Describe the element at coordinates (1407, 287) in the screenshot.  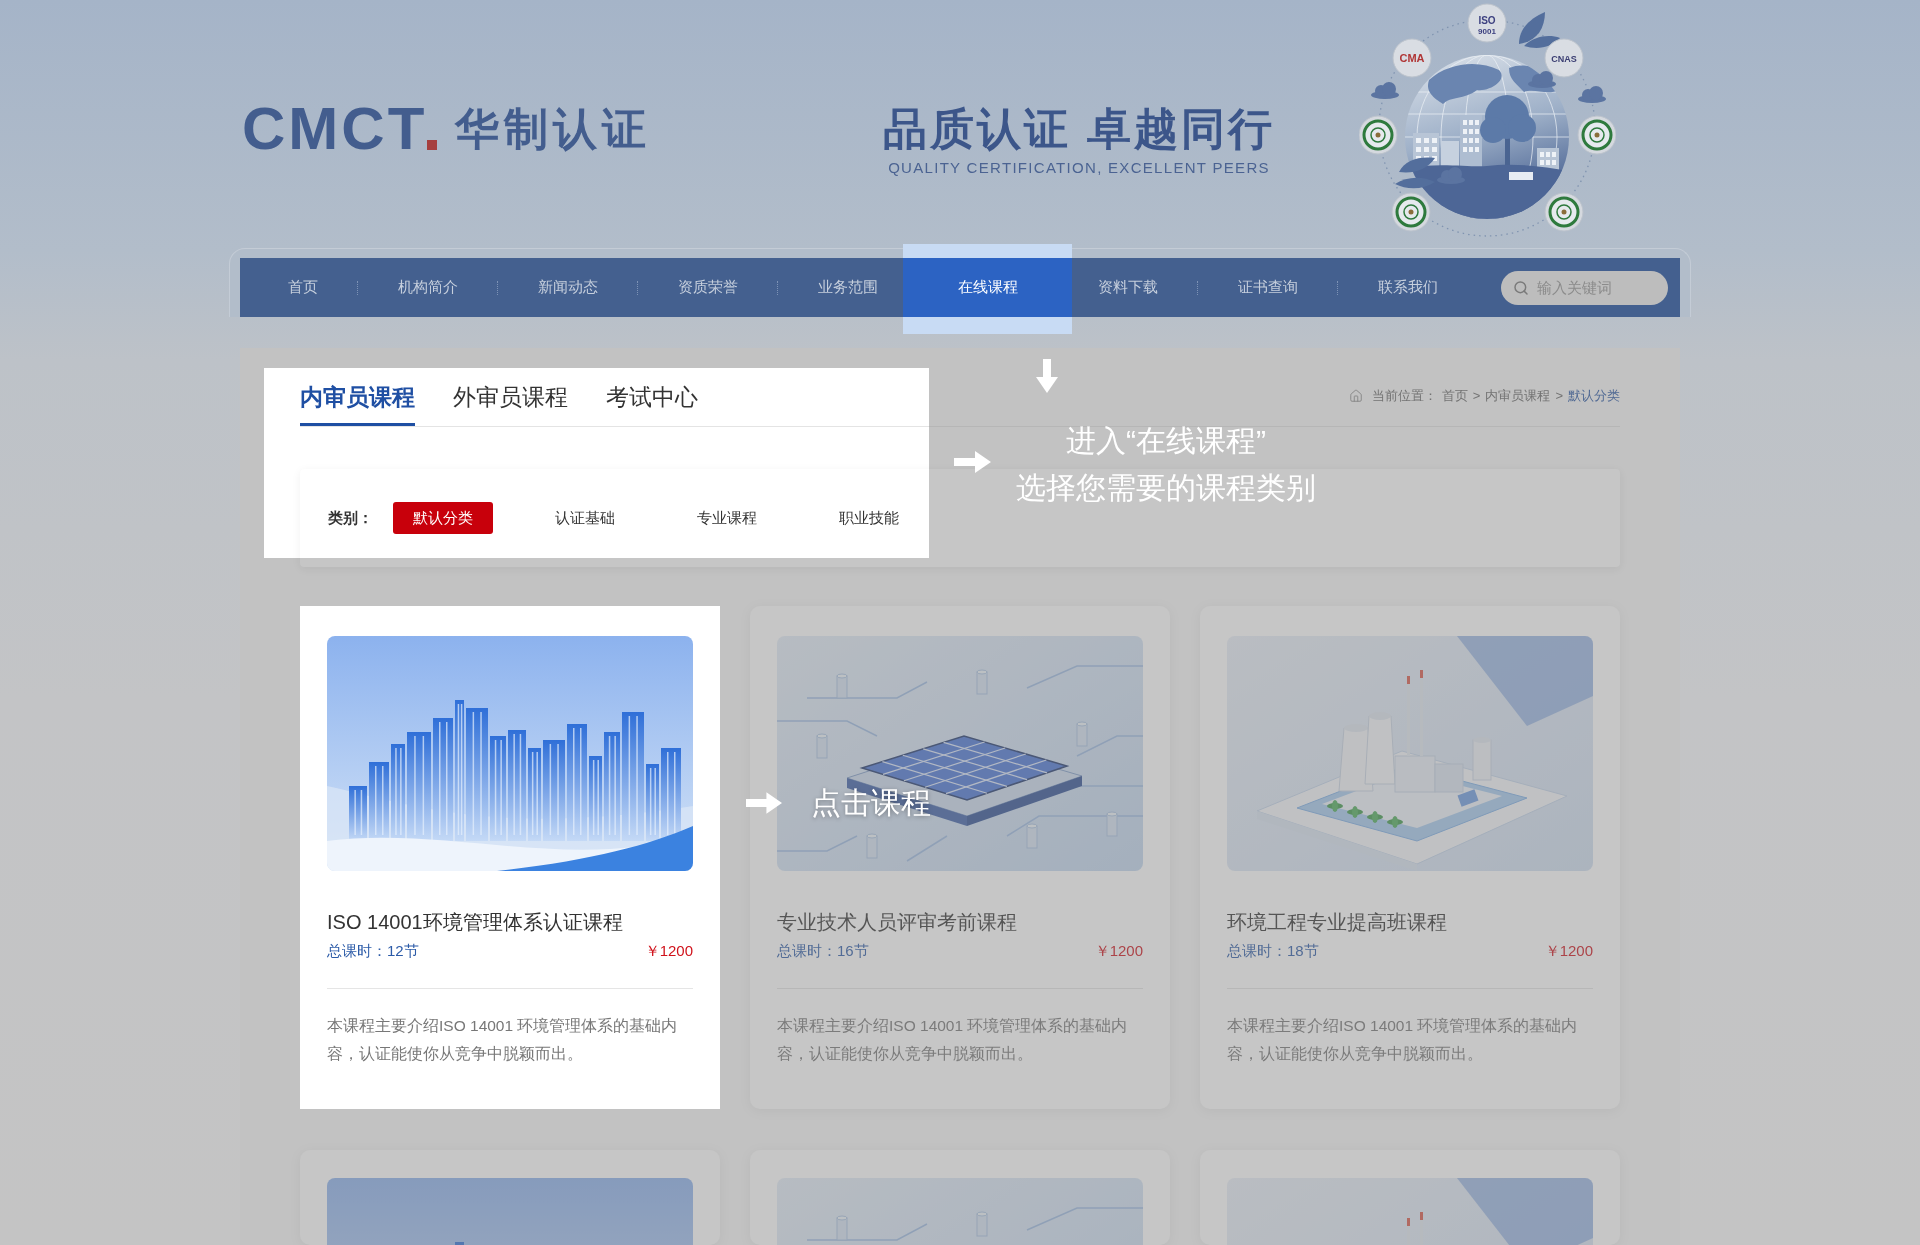
I see `nav-link: 联系我们` at that location.